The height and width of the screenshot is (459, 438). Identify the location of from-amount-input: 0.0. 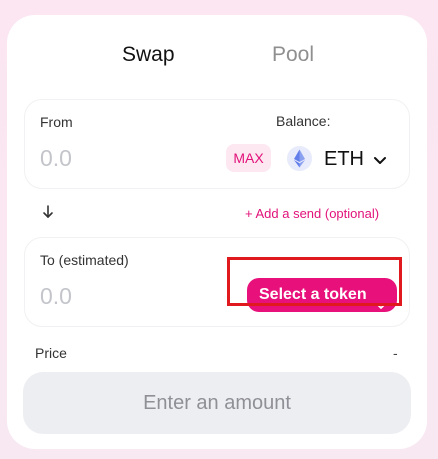
(56, 158).